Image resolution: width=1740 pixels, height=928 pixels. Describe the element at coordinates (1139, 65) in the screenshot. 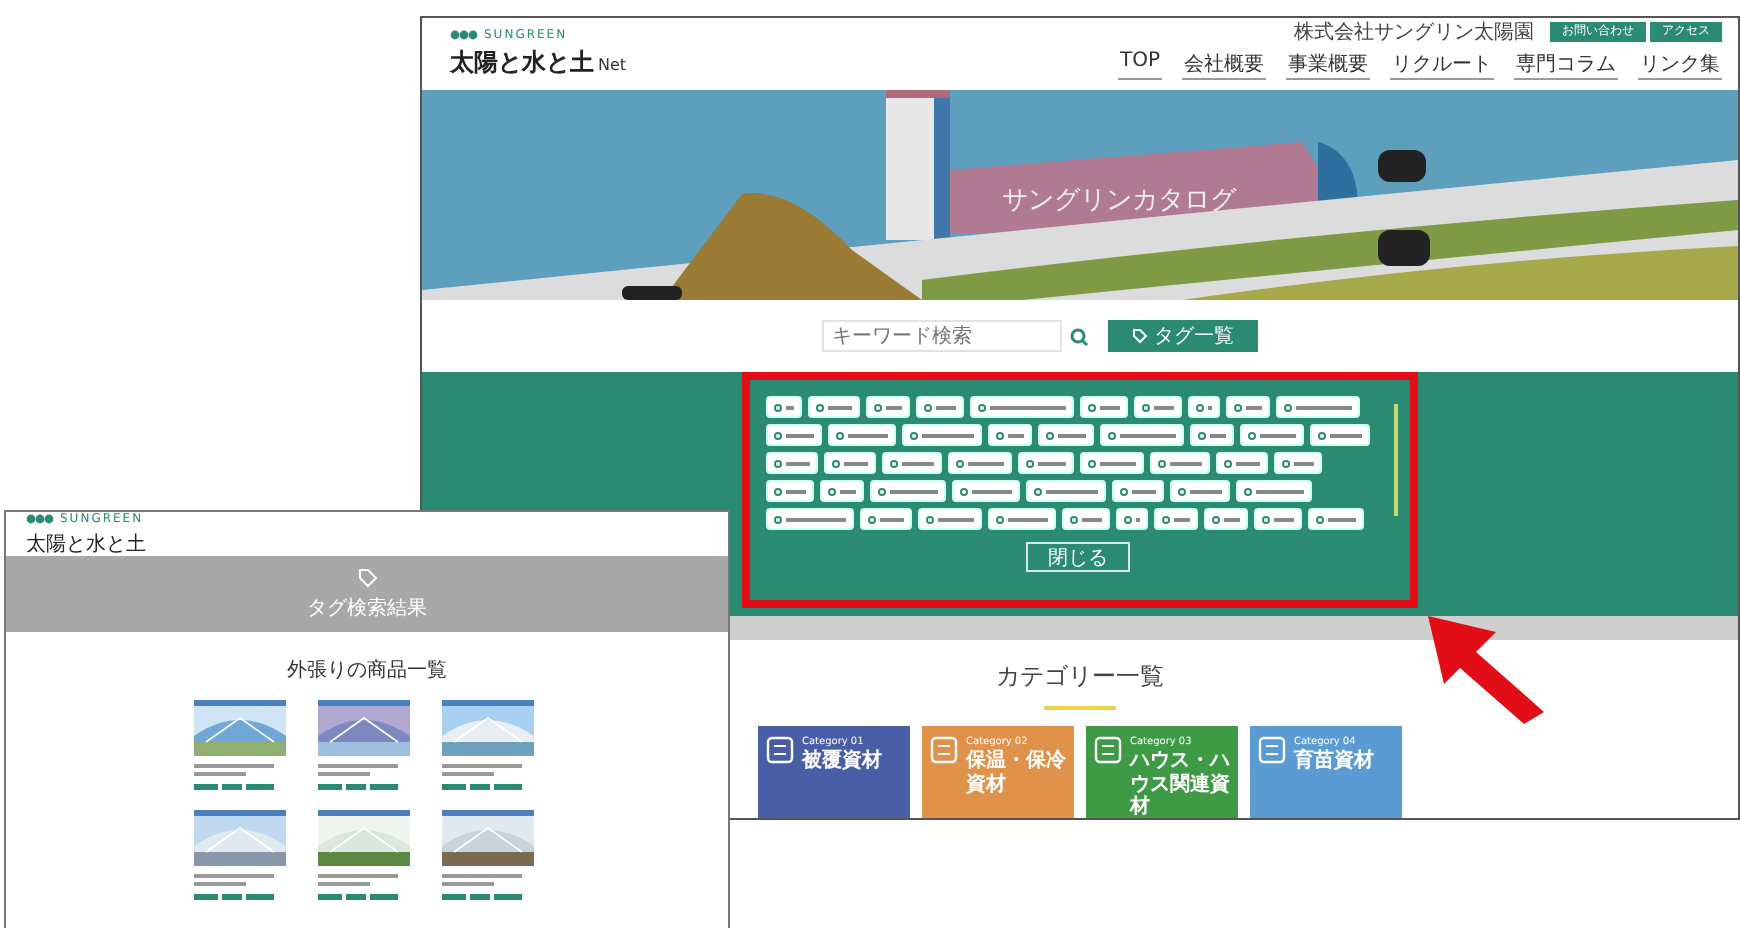

I see `nav-link: TOP` at that location.